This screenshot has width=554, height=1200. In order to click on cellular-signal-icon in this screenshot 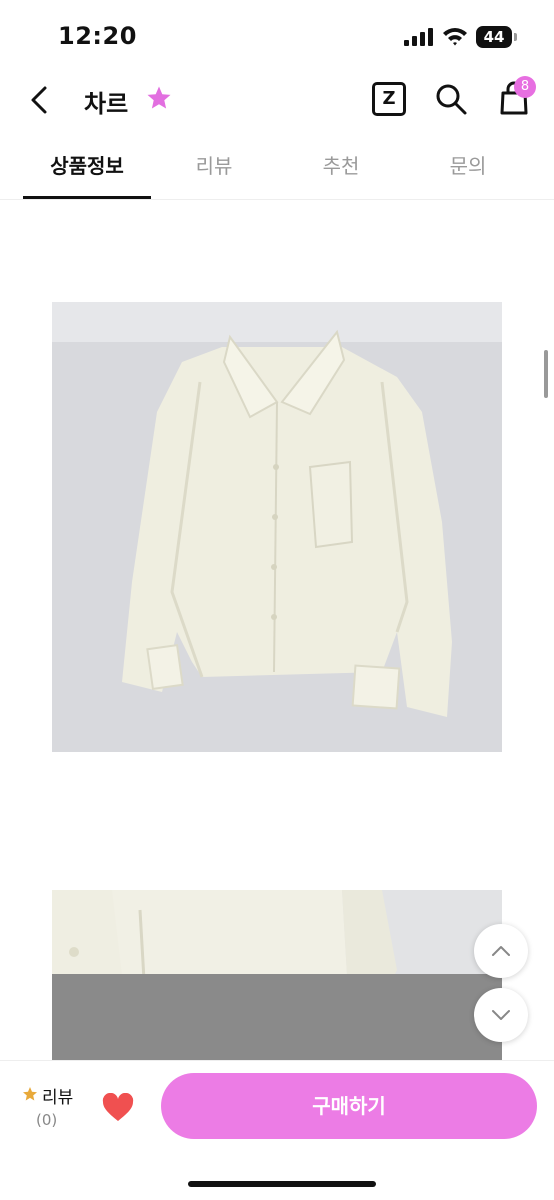, I will do `click(418, 37)`.